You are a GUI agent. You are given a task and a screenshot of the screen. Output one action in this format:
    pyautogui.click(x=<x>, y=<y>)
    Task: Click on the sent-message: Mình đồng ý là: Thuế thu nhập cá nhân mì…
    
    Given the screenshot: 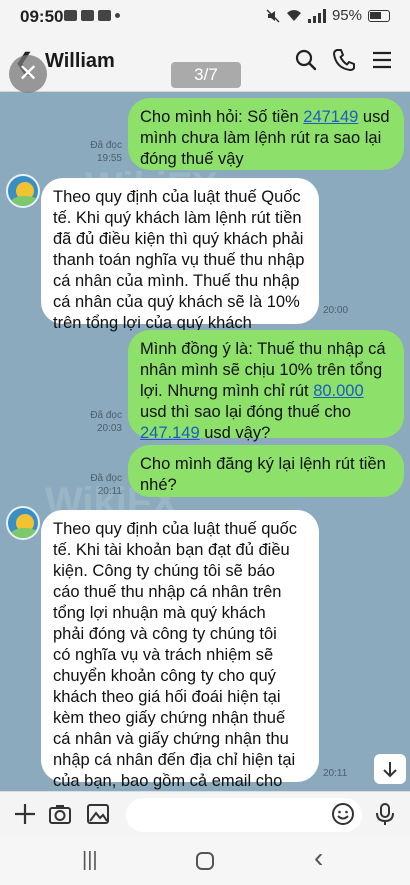 What is the action you would take?
    pyautogui.click(x=266, y=386)
    